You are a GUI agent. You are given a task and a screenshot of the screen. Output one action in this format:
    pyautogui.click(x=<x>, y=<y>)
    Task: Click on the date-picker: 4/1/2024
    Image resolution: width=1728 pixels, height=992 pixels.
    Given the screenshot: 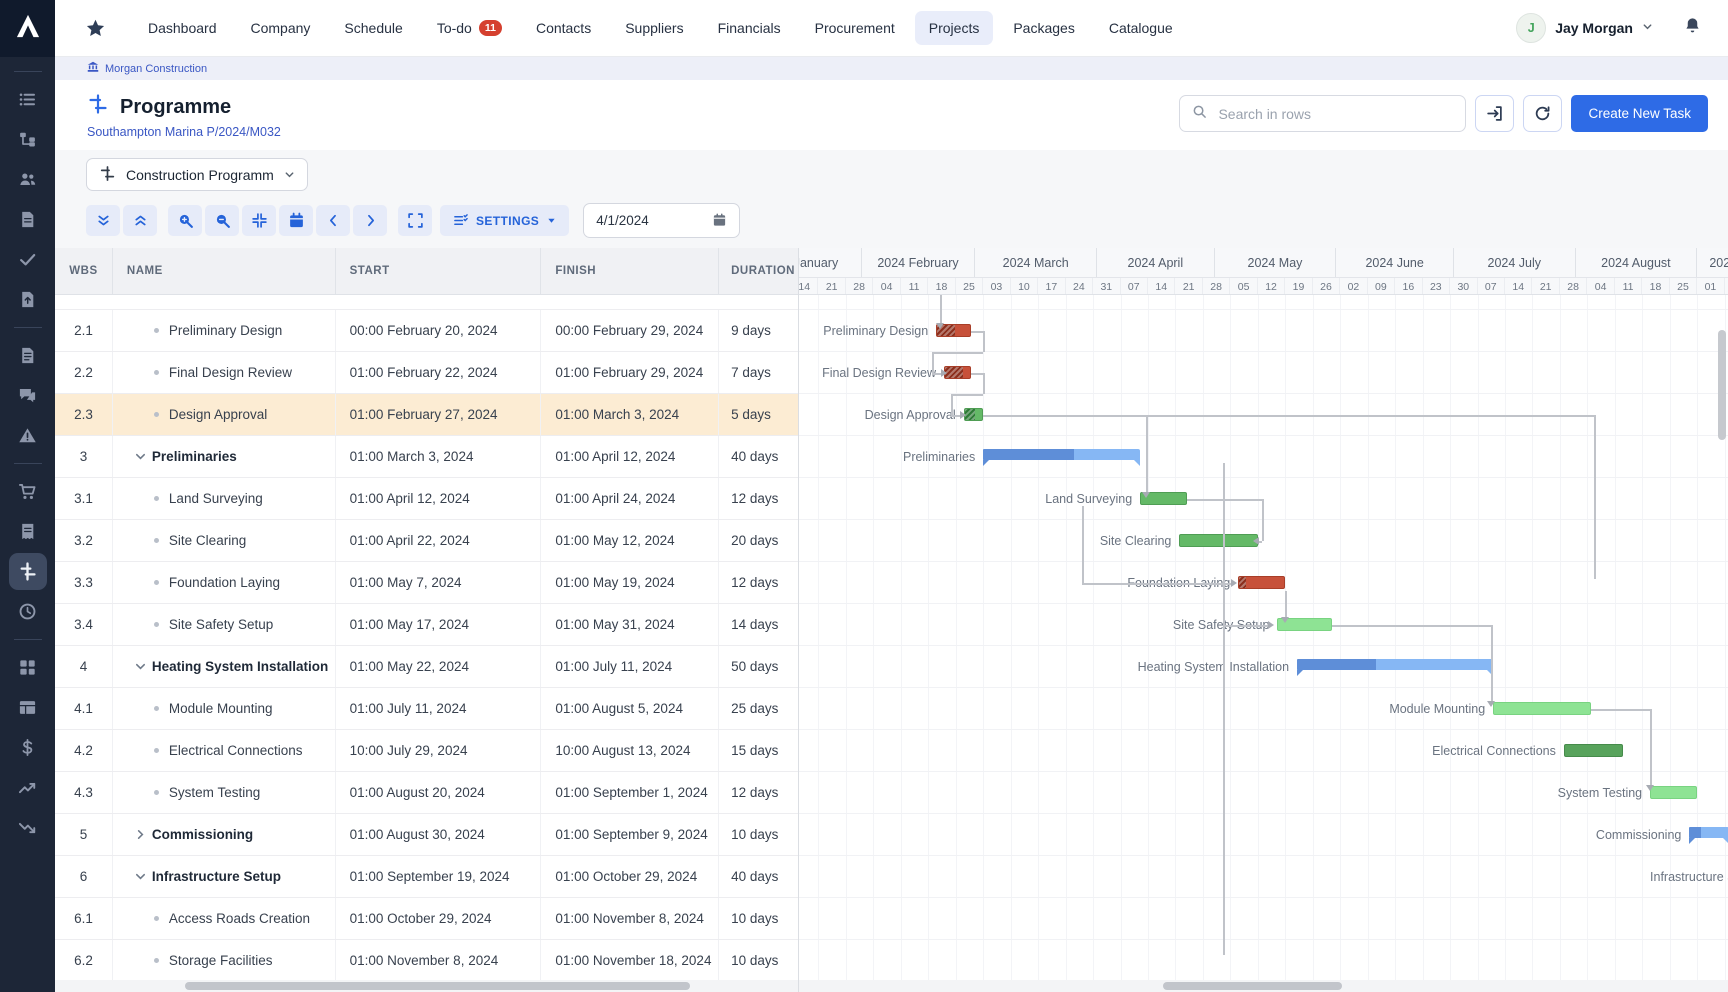 What is the action you would take?
    pyautogui.click(x=662, y=220)
    